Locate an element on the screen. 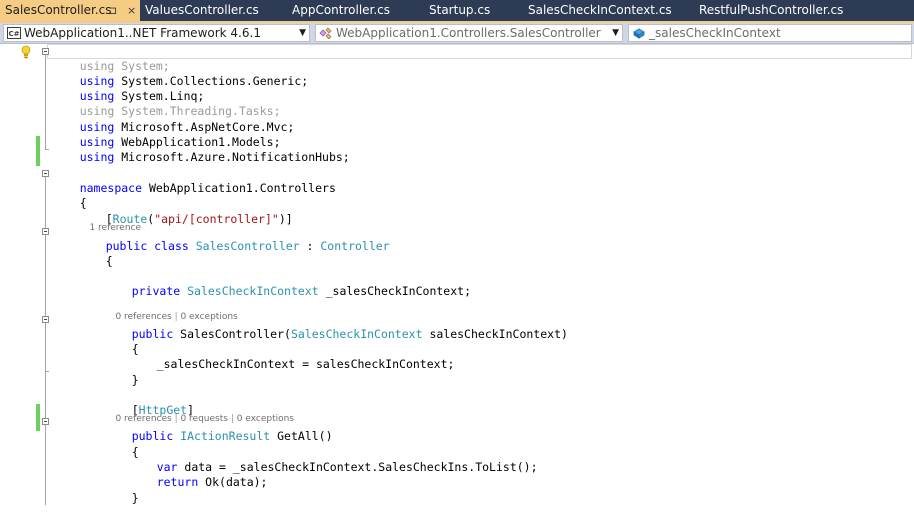  class-icon is located at coordinates (326, 34).